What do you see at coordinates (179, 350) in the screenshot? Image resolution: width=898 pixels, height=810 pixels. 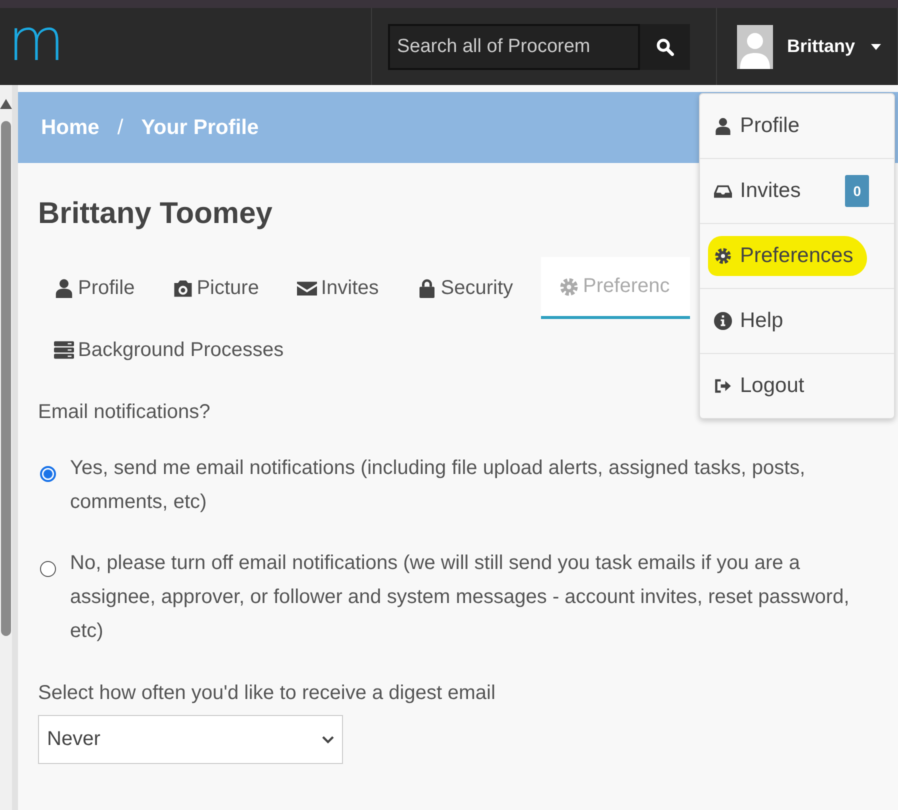 I see `tab: Background Processes` at bounding box center [179, 350].